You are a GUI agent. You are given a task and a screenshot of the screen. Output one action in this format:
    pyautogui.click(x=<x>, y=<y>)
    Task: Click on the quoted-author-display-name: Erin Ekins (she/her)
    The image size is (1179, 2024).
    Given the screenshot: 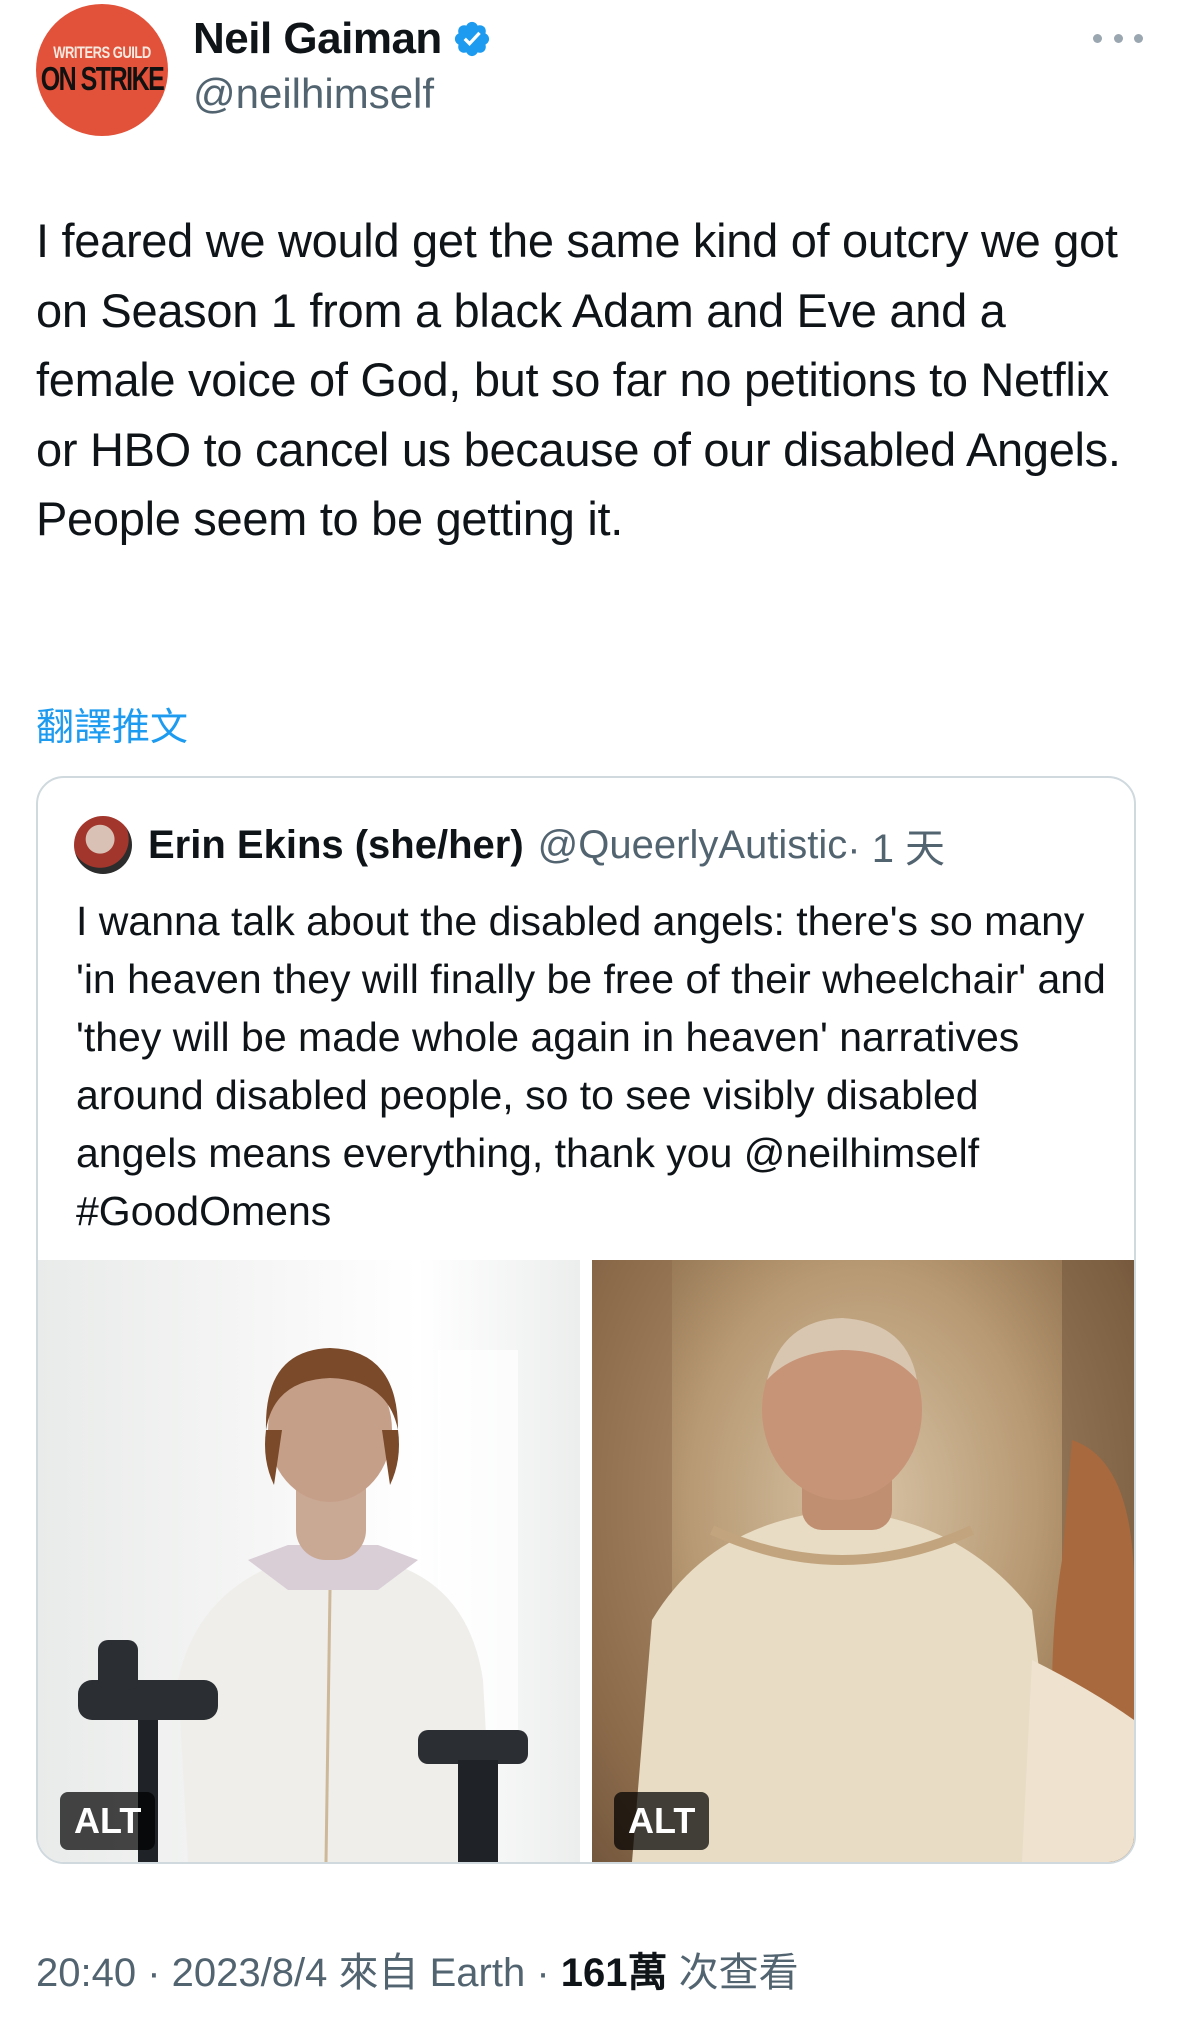 What is the action you would take?
    pyautogui.click(x=336, y=845)
    